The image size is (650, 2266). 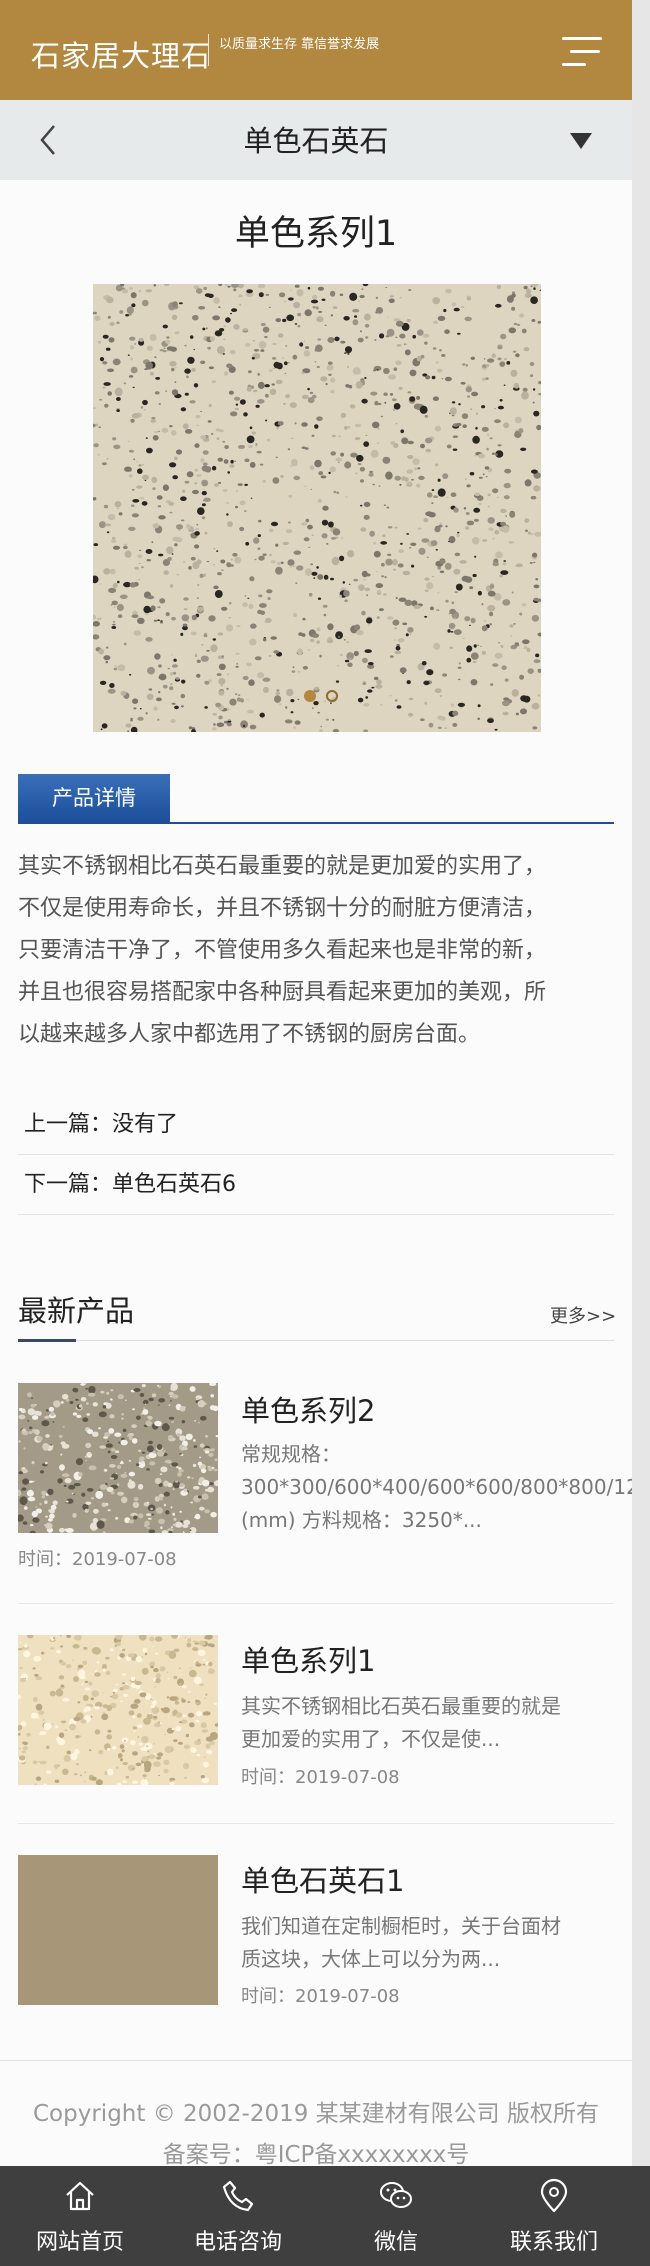 I want to click on caret-down-icon, so click(x=581, y=141).